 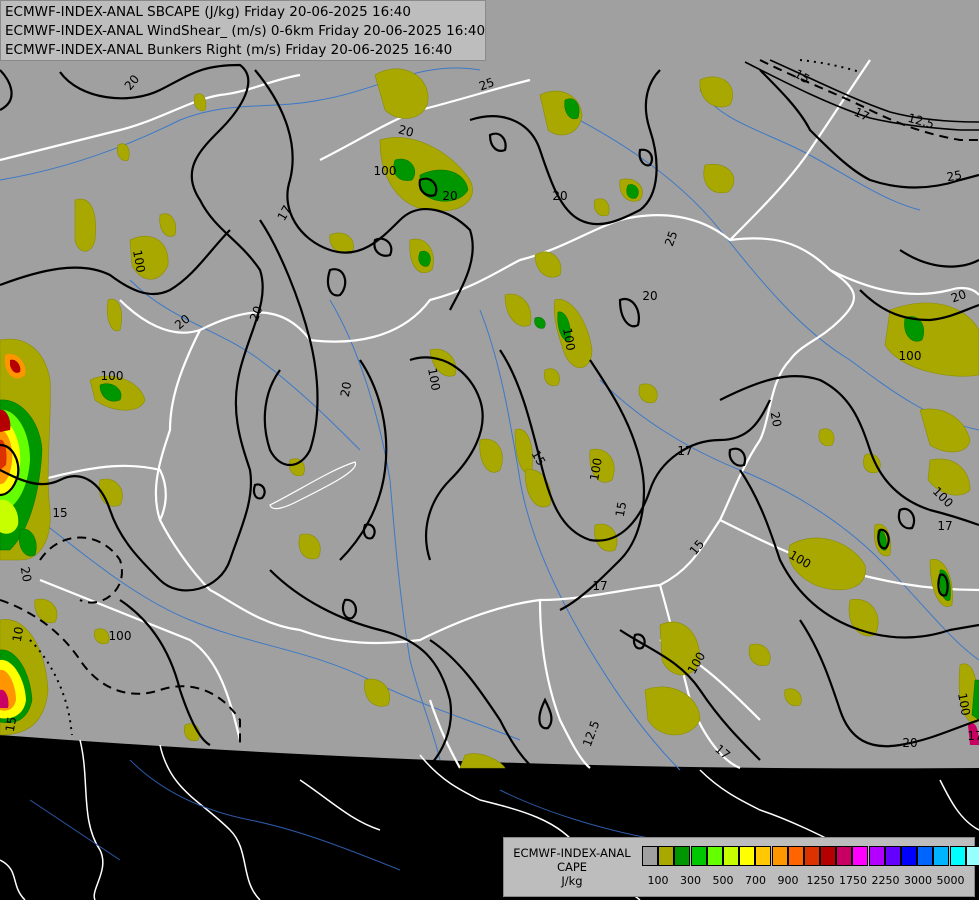 I want to click on legend-title: ECMWF-INDEX-ANAL CAPE J/kg, so click(x=572, y=867).